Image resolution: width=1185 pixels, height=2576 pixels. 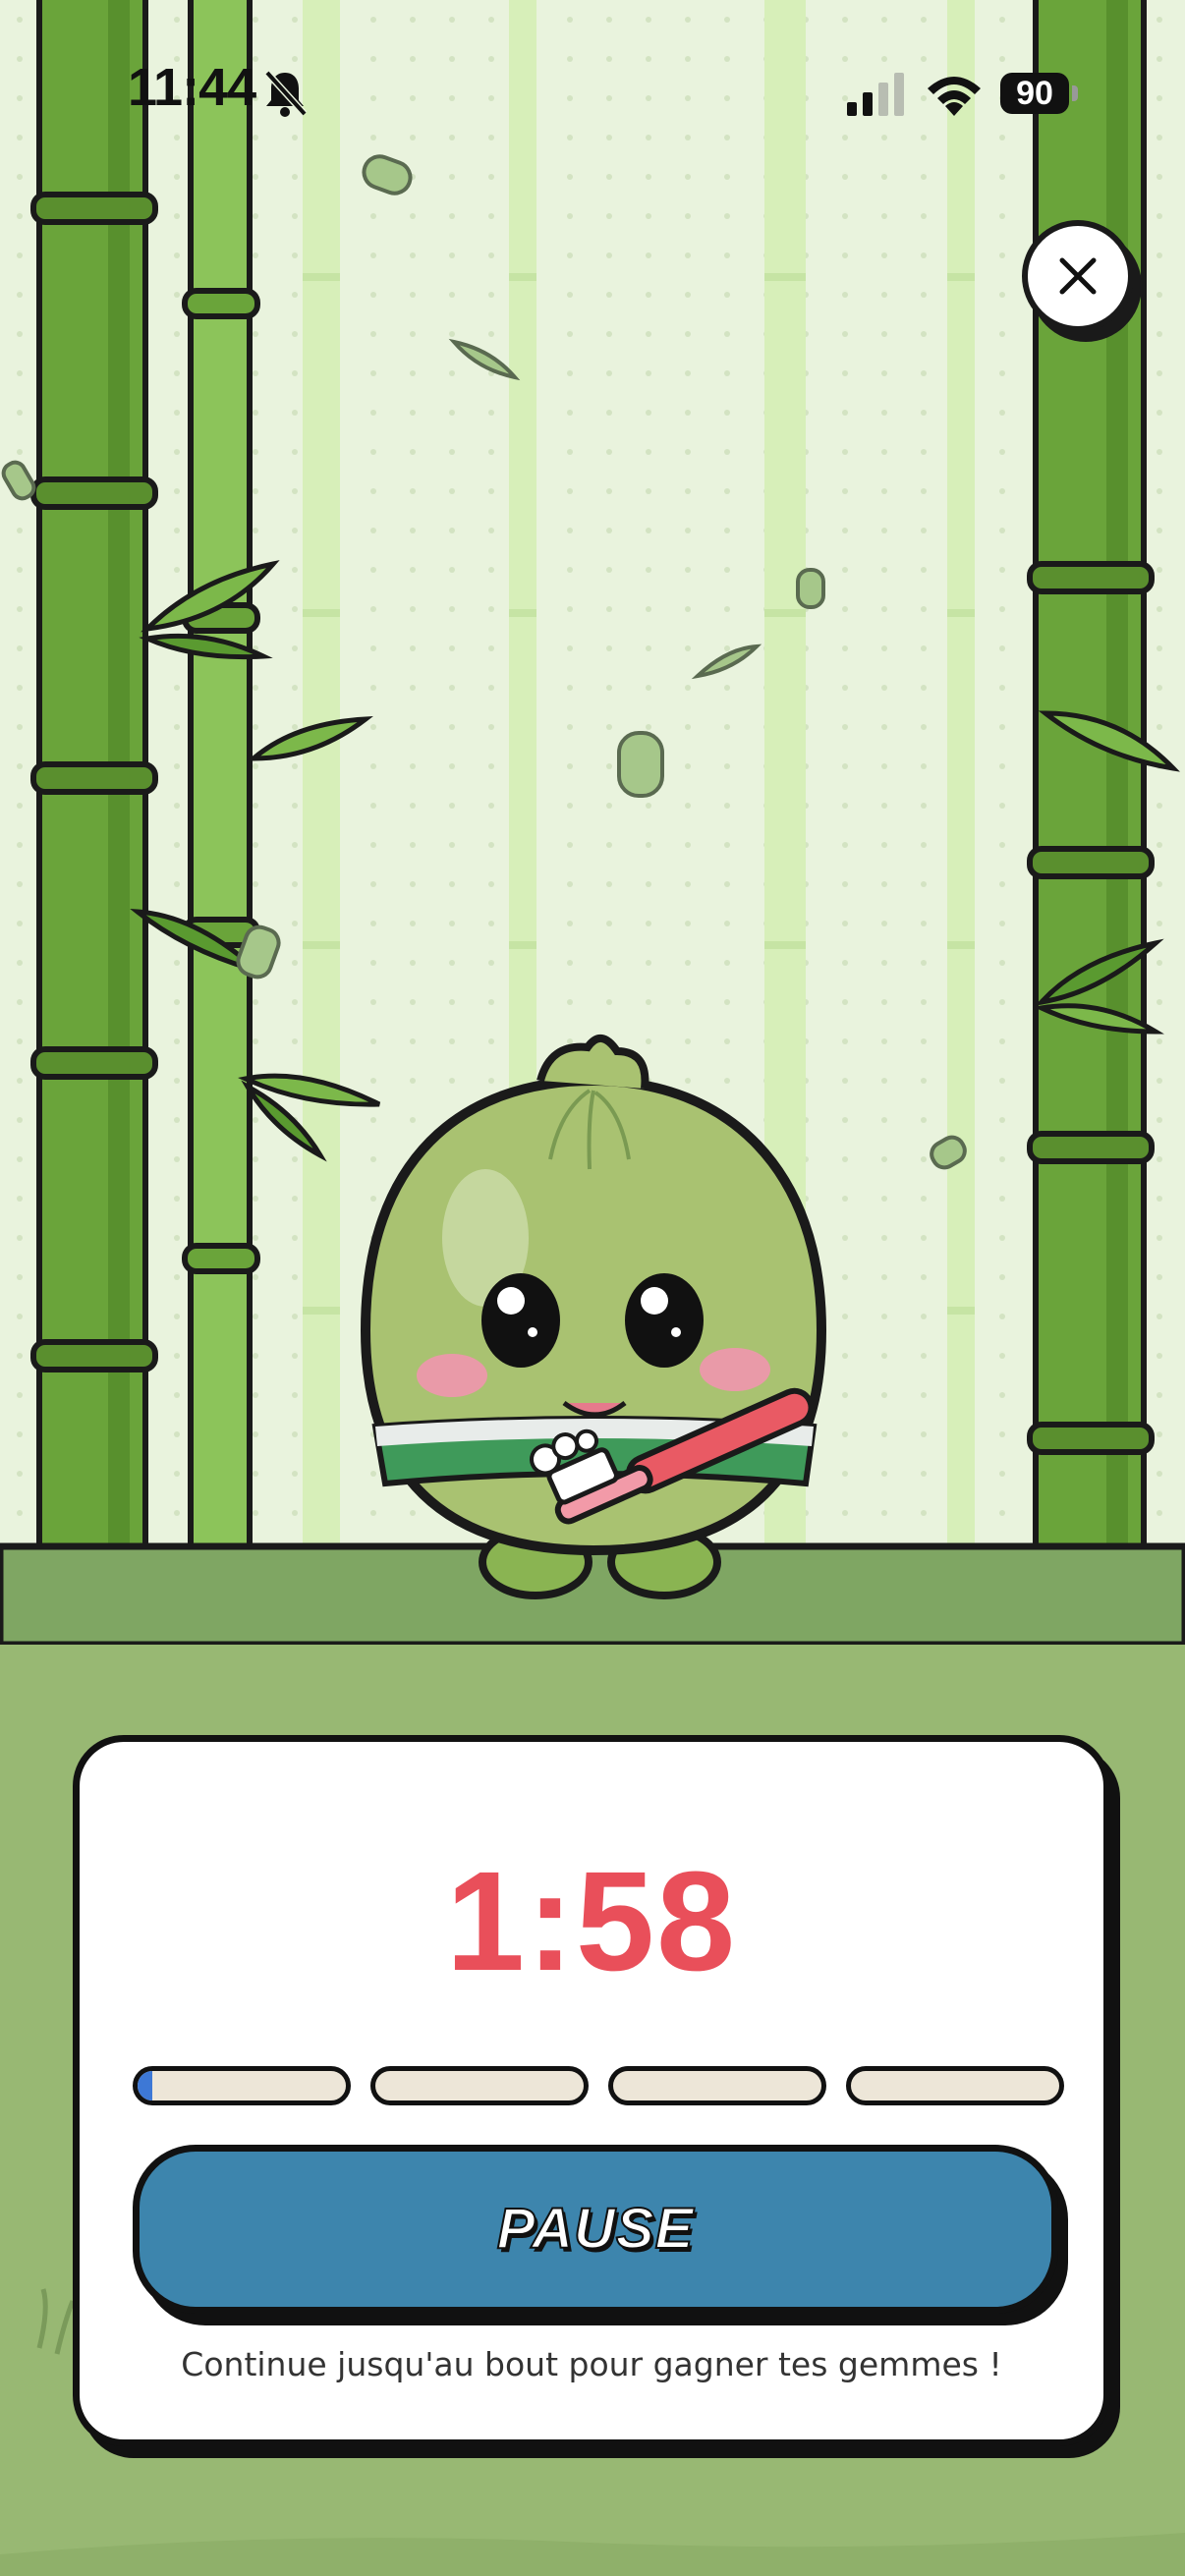 What do you see at coordinates (592, 1921) in the screenshot?
I see `countdown-timer: 1:58` at bounding box center [592, 1921].